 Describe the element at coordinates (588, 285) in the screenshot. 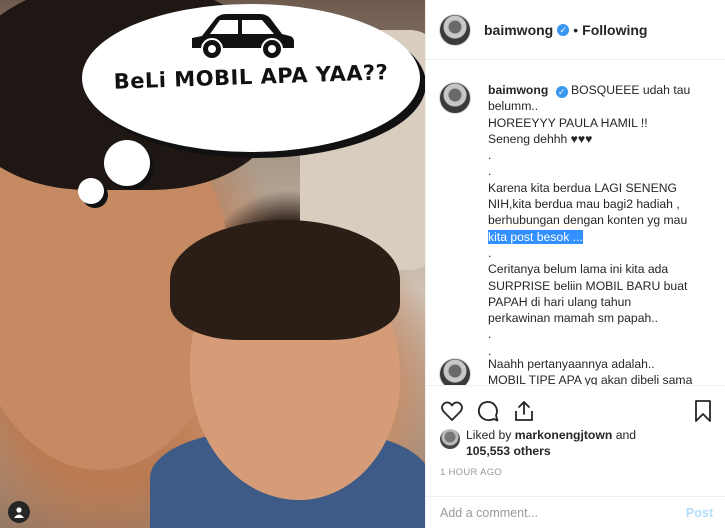

I see `caption-line: SURPRISE beliin MOBIL BARU buat` at that location.